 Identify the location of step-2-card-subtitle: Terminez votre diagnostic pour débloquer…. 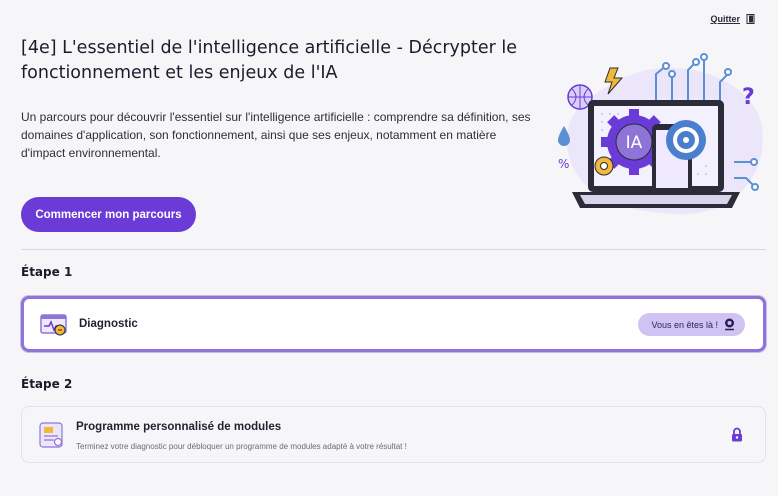
(241, 446).